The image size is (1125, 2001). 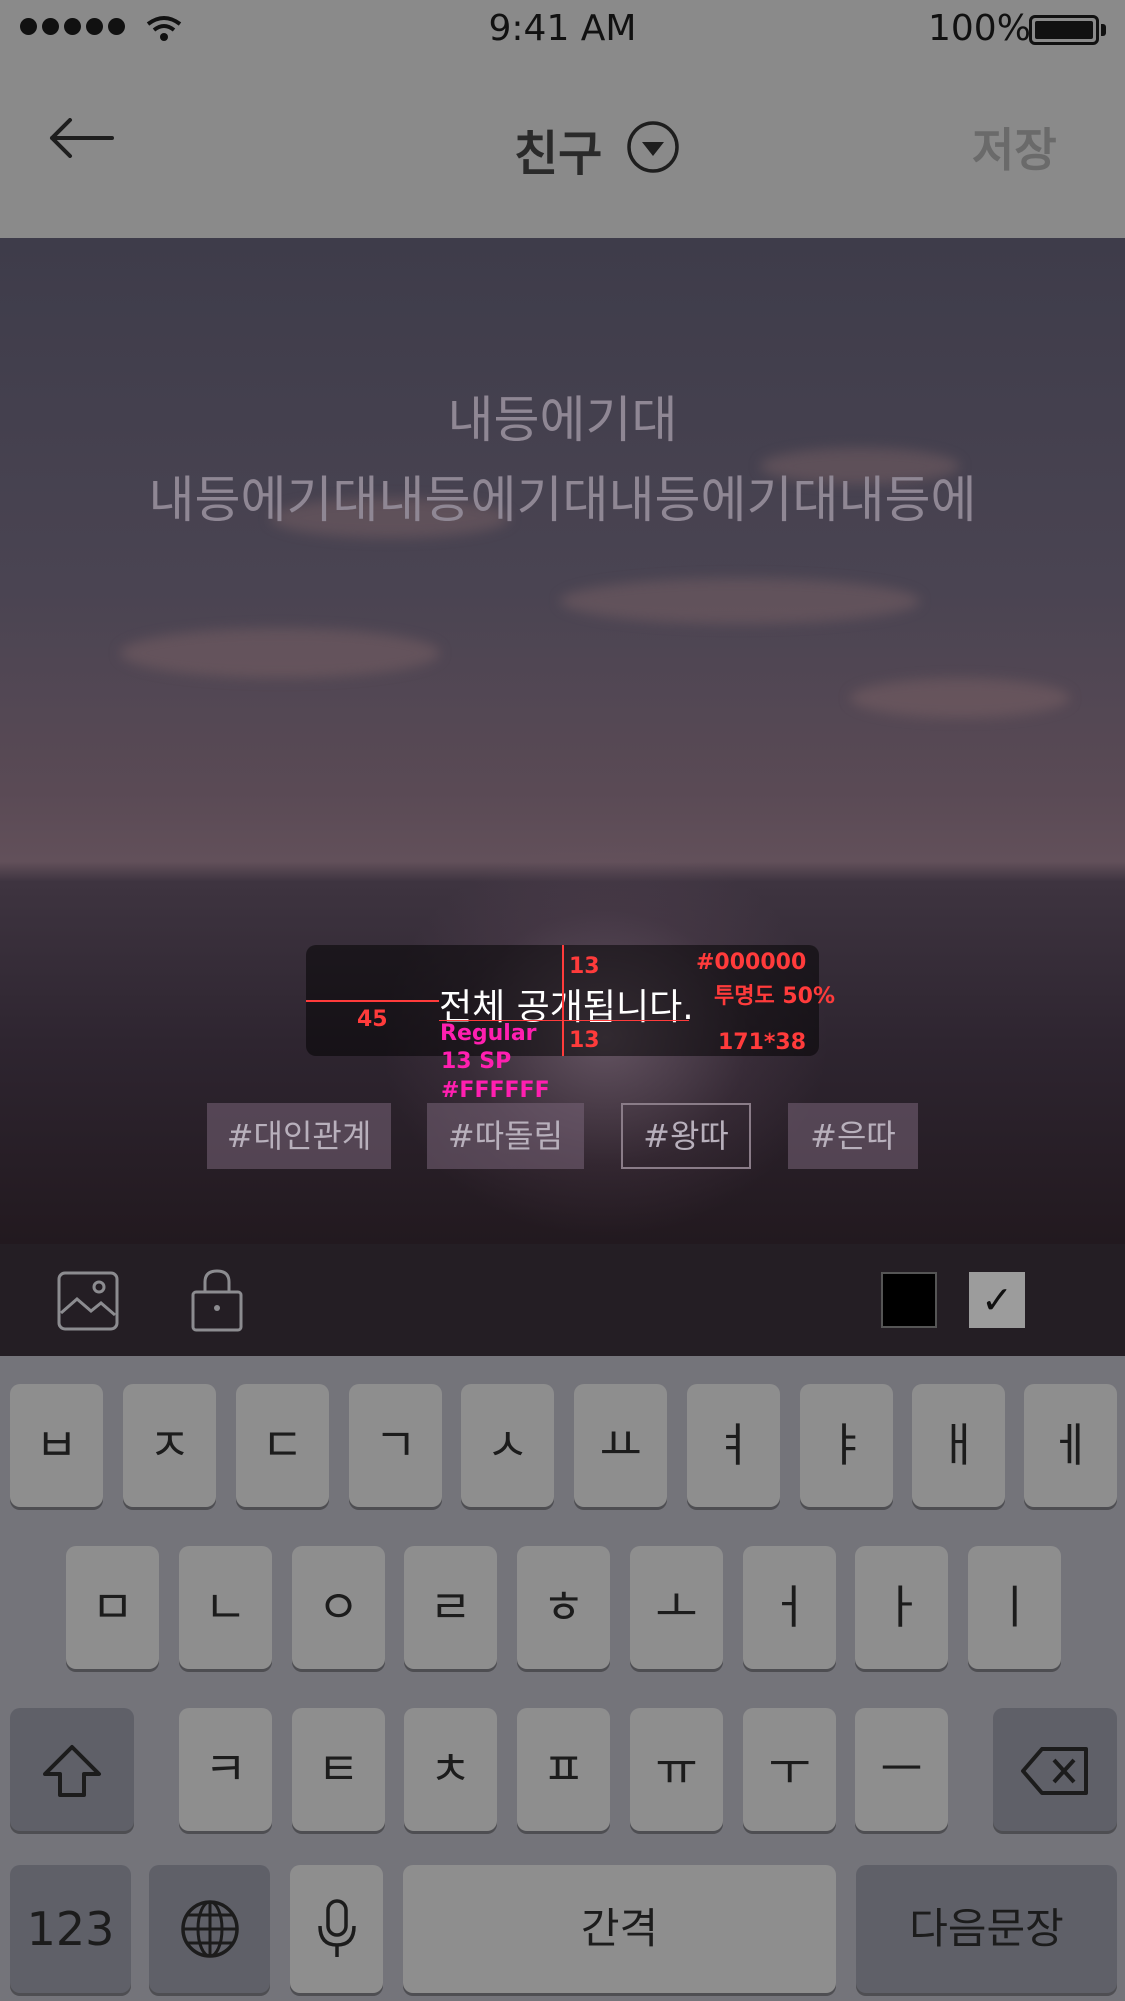 I want to click on key: ㅊ, so click(x=450, y=1769).